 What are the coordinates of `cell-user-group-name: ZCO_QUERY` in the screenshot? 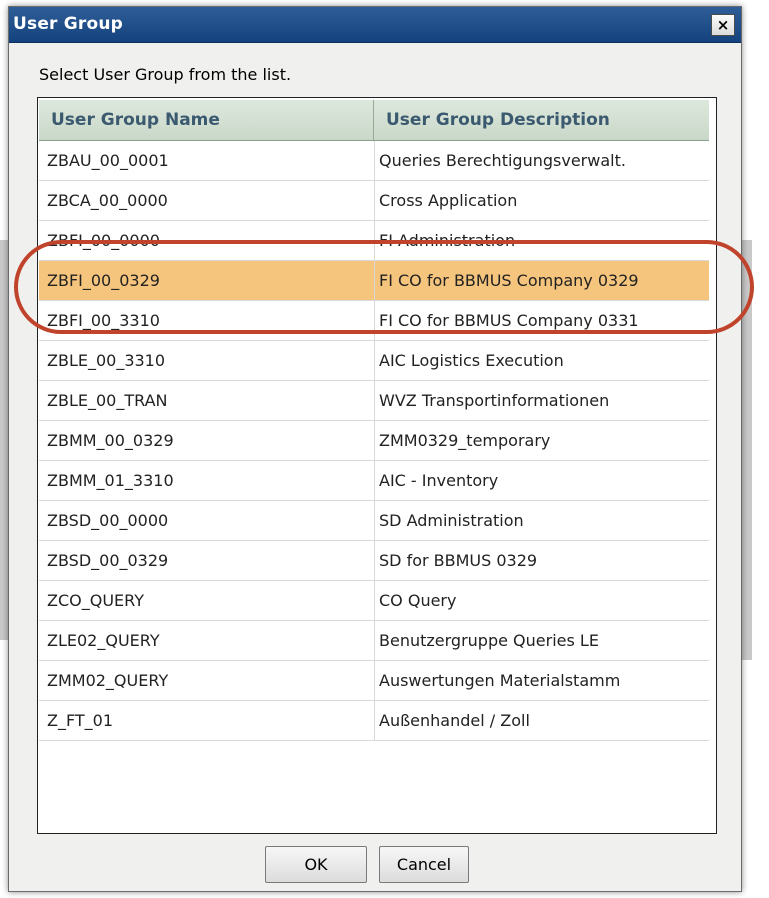 It's located at (96, 600).